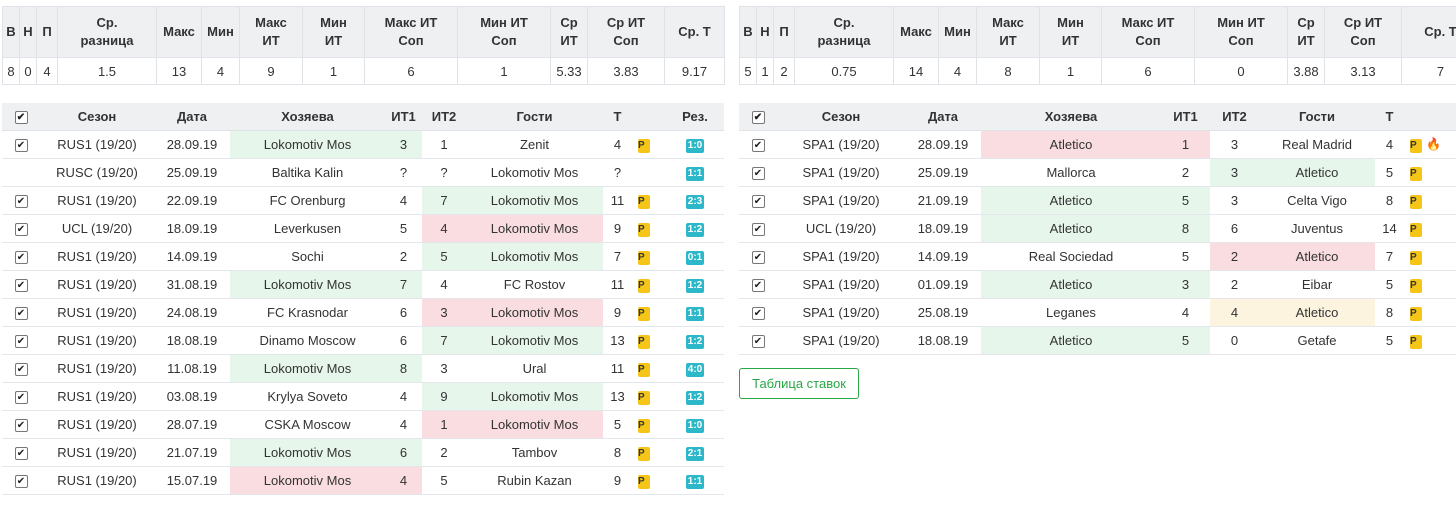 The width and height of the screenshot is (1456, 506). Describe the element at coordinates (1317, 284) in the screenshot. I see `cell-away: Eibar` at that location.